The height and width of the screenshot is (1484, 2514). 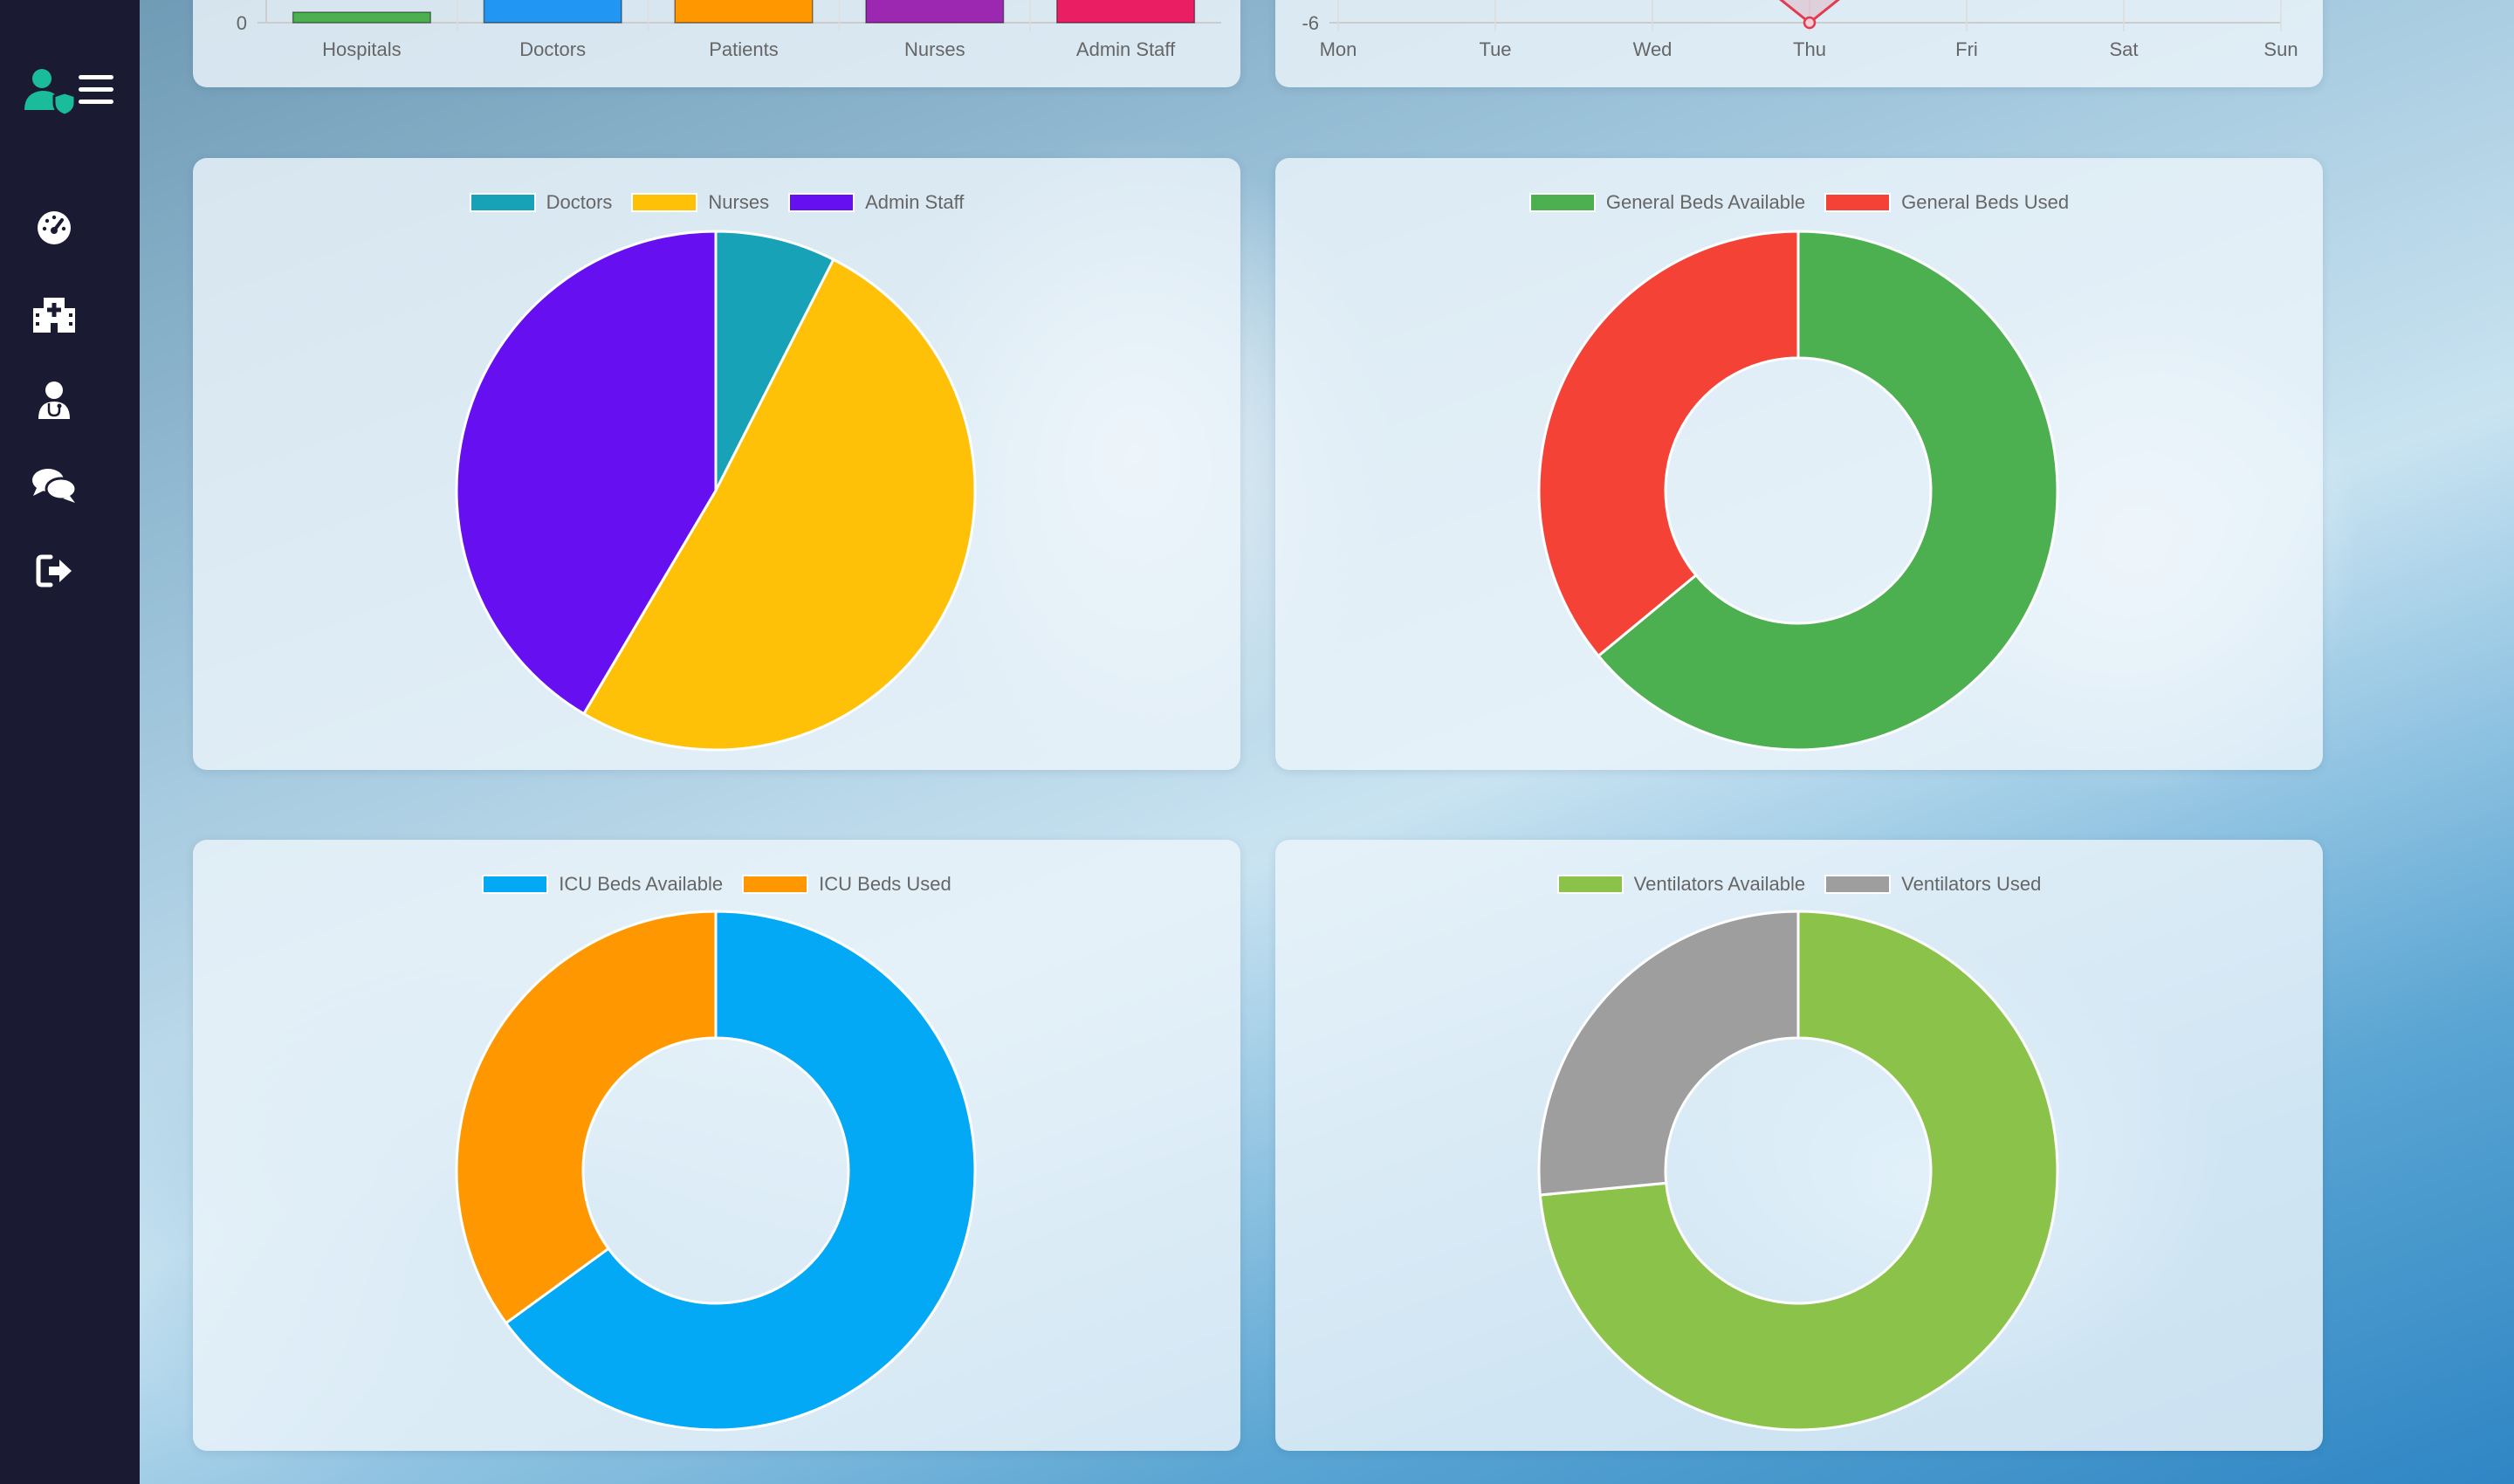 What do you see at coordinates (361, 49) in the screenshot?
I see `bar-x-tick-label: Hospitals` at bounding box center [361, 49].